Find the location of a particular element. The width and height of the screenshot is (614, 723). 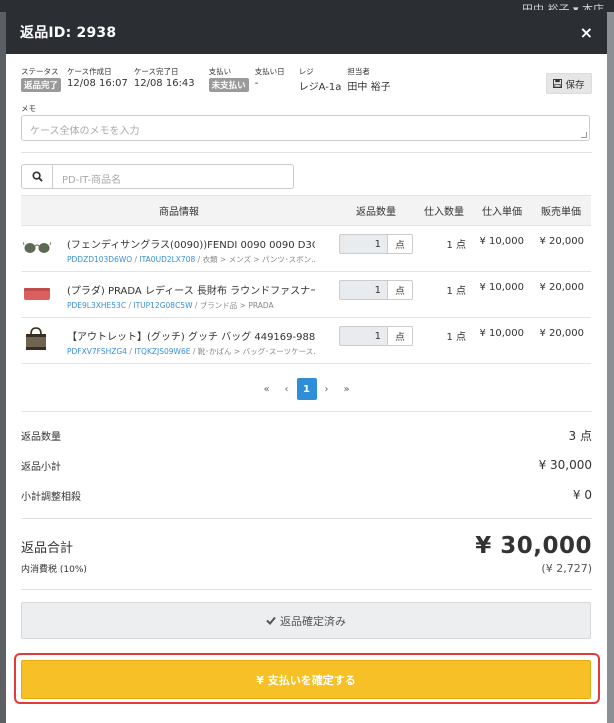

confirm-payment-button: ¥ 支払いを確定する is located at coordinates (306, 679).